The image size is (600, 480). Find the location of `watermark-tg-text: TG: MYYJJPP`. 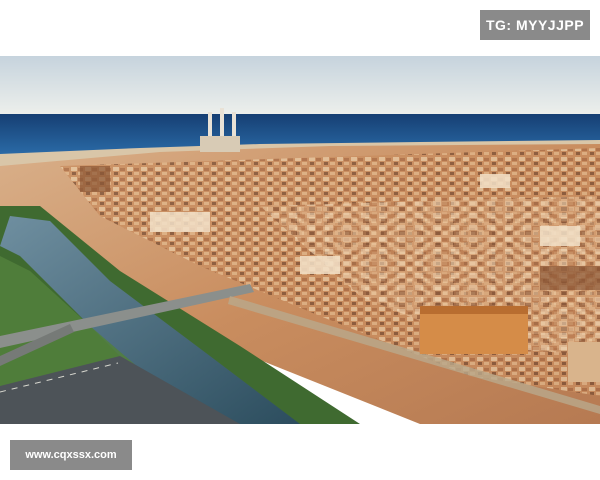

watermark-tg-text: TG: MYYJJPP is located at coordinates (535, 25).